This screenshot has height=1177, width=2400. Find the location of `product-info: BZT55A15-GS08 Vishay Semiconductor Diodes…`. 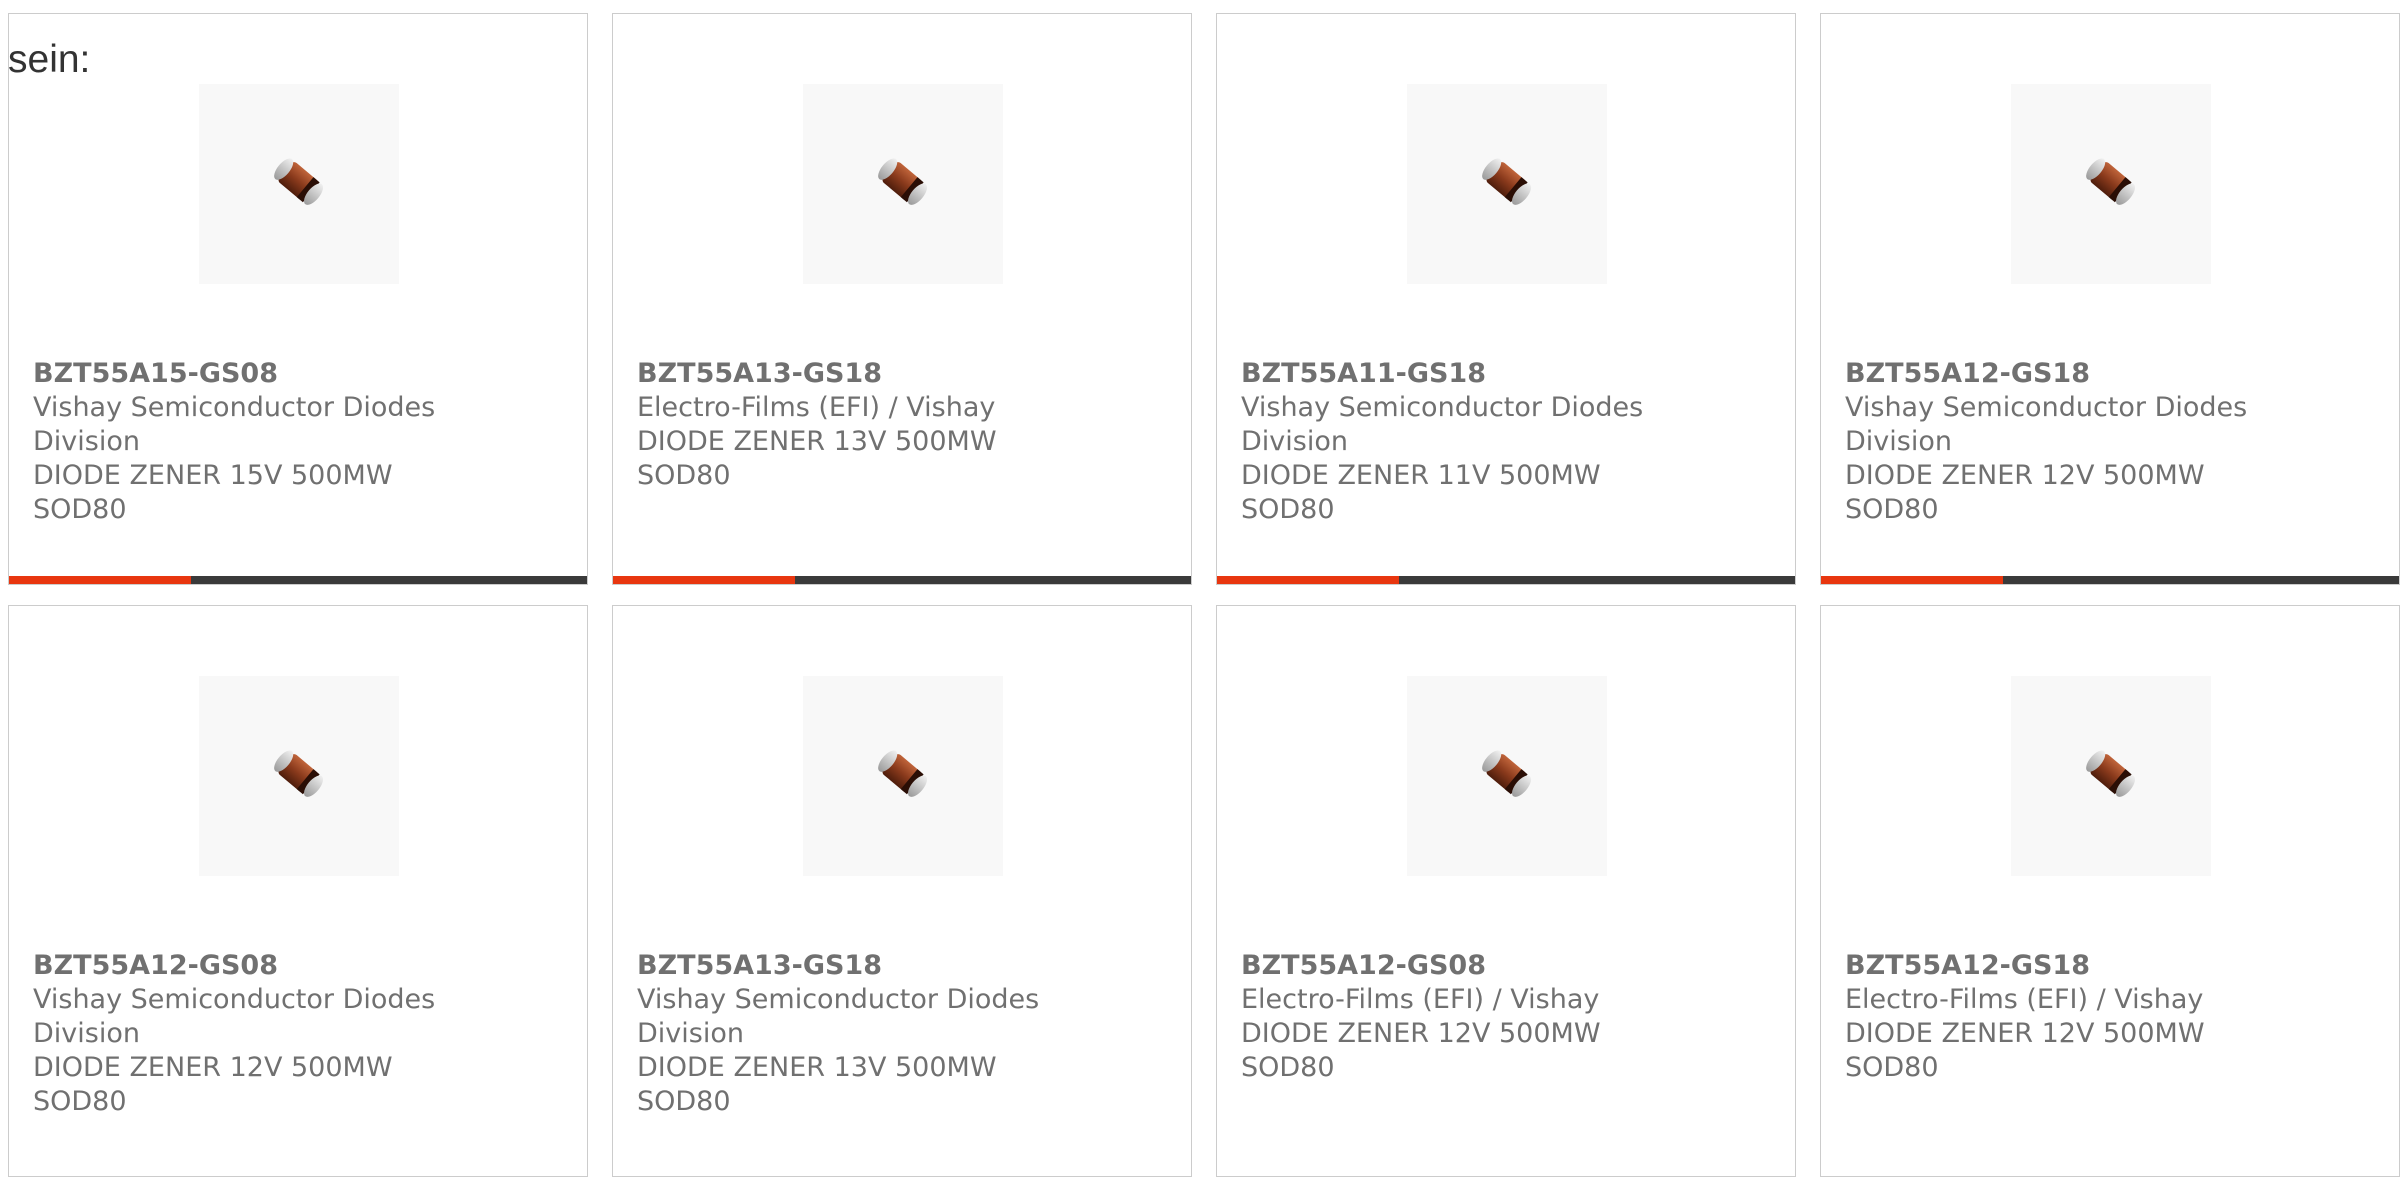

product-info: BZT55A15-GS08 Vishay Semiconductor Diodes… is located at coordinates (243, 442).